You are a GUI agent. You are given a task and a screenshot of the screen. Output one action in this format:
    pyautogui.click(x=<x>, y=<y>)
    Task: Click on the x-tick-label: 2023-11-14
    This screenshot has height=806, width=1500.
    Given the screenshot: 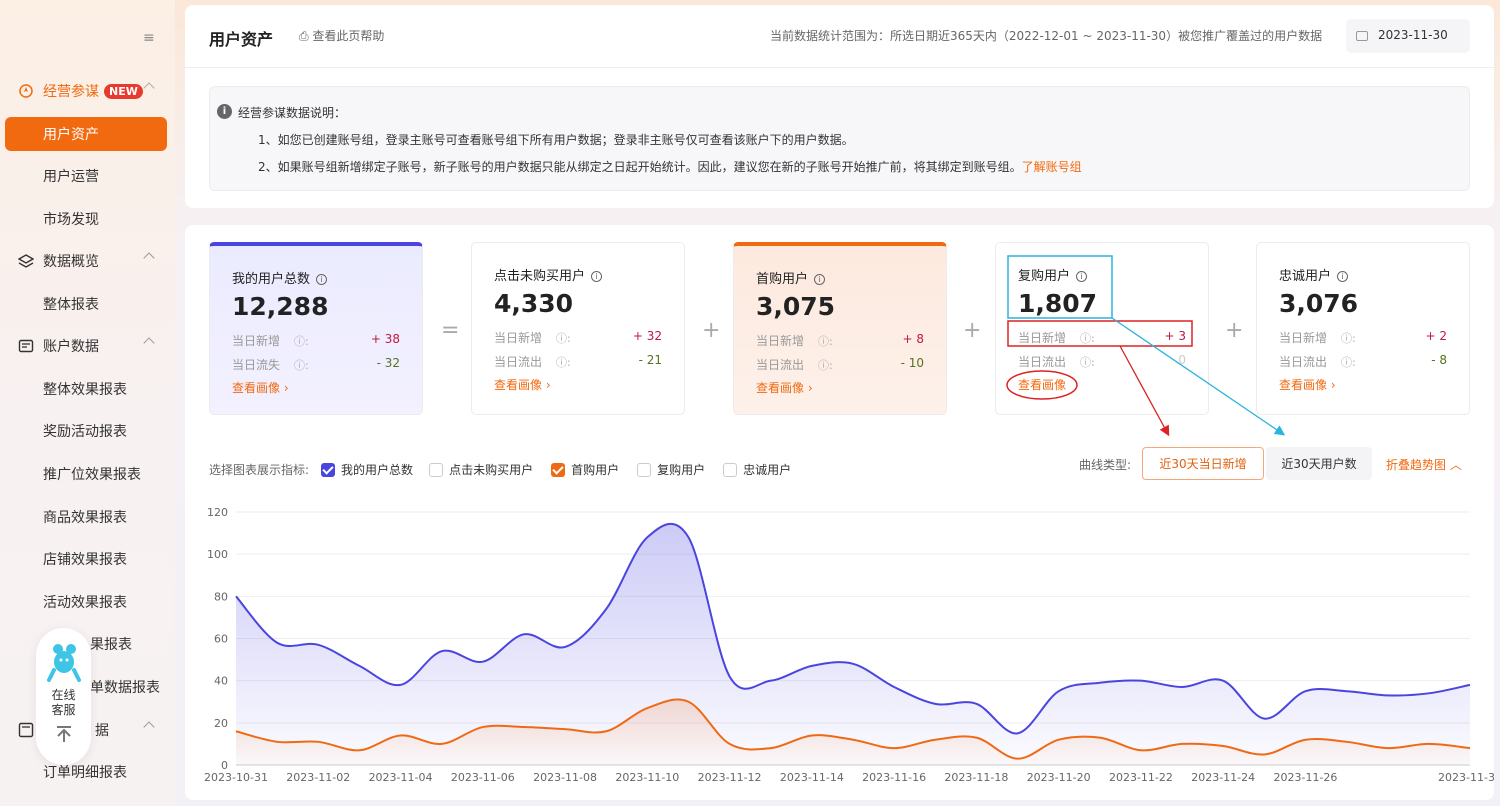 What is the action you would take?
    pyautogui.click(x=812, y=777)
    